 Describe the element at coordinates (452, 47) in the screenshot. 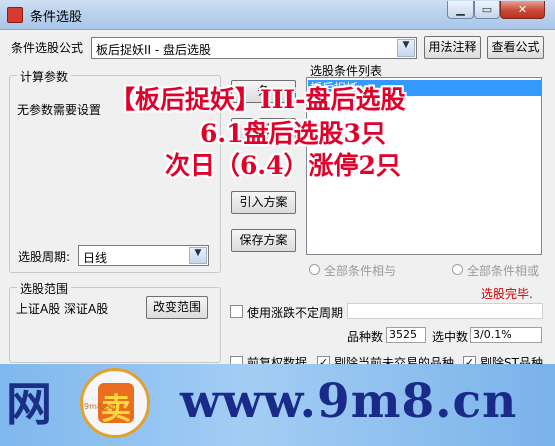

I see `usage-notes-button: 用法注释` at that location.